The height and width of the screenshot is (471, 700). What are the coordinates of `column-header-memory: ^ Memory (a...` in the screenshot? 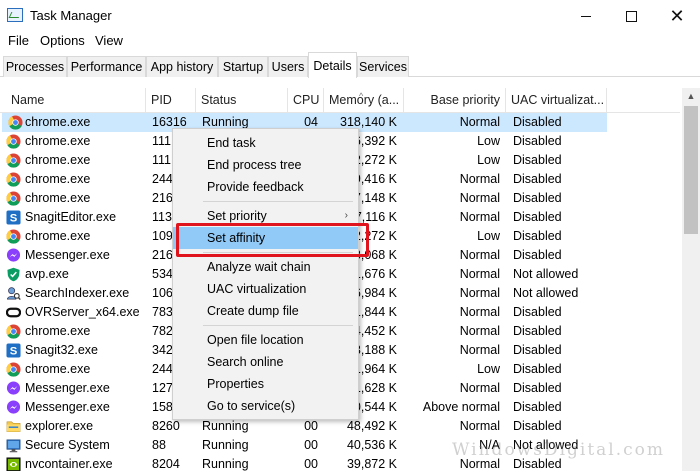 It's located at (364, 100).